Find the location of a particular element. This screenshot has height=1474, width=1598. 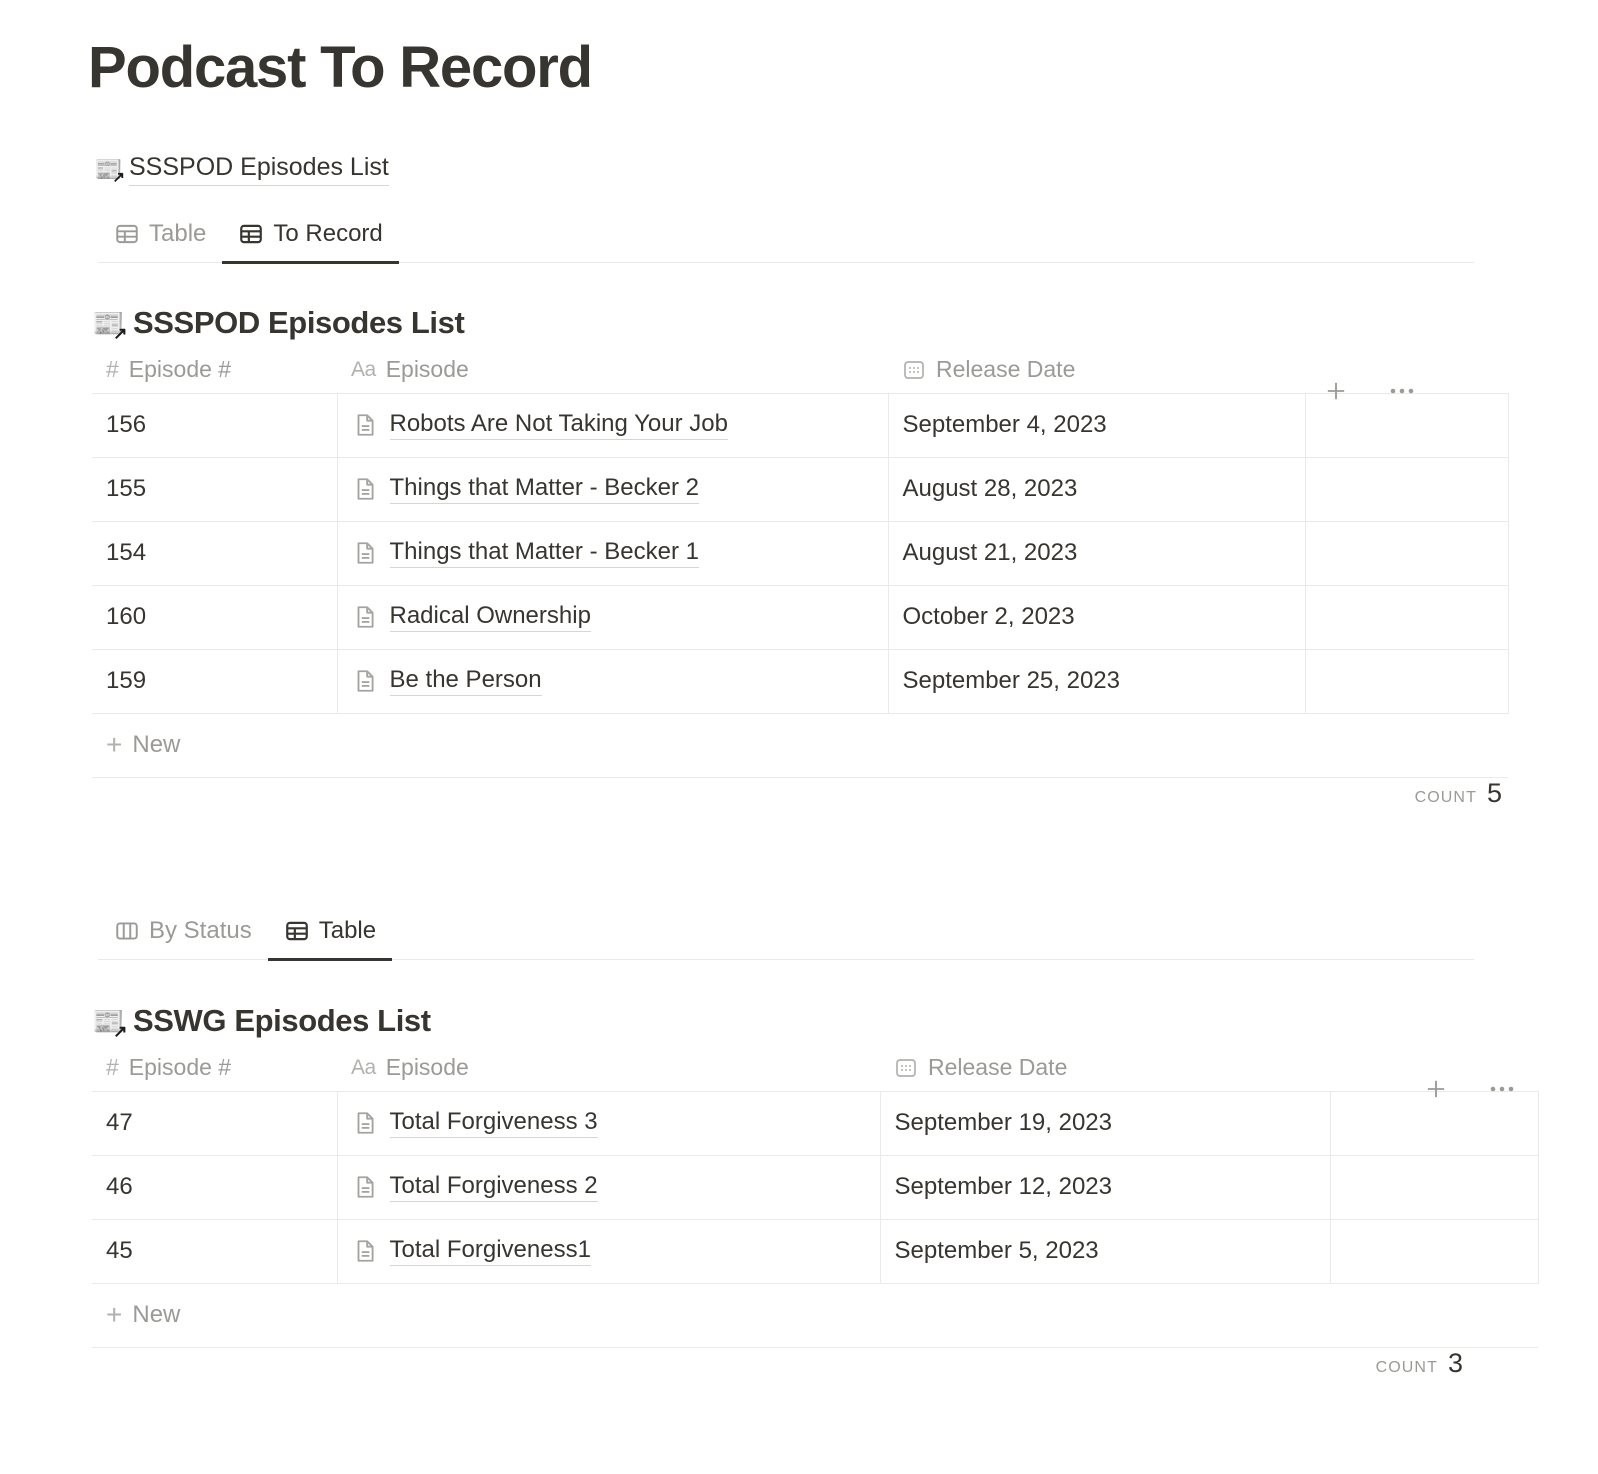

tab-to-record: To Record is located at coordinates (311, 240).